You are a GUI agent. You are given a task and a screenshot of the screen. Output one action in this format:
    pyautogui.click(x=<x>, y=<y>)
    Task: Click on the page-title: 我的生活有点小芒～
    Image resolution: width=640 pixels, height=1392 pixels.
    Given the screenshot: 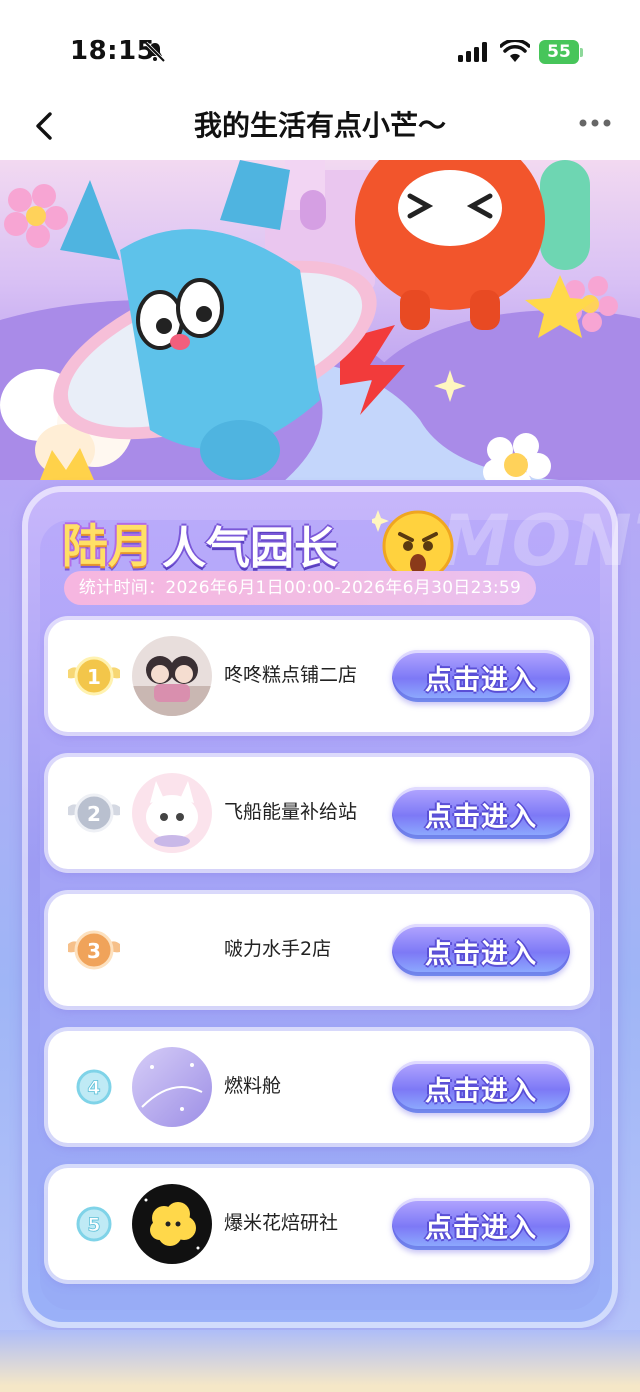 What is the action you would take?
    pyautogui.click(x=319, y=125)
    